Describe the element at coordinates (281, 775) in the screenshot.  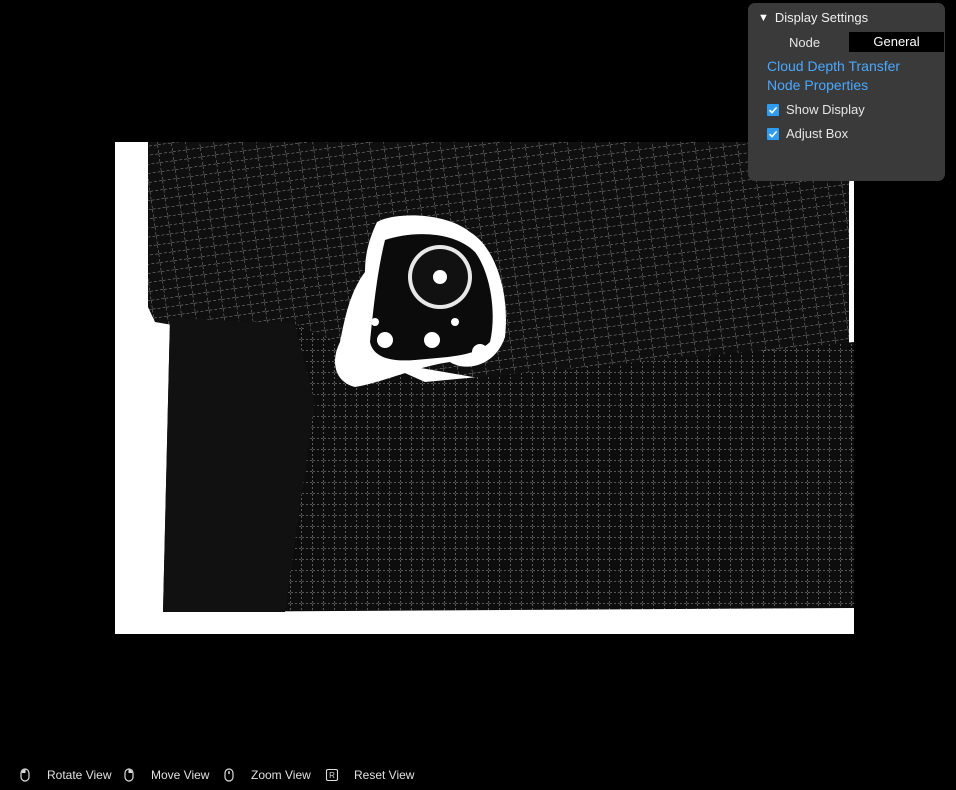
I see `hint-label: Zoom View` at that location.